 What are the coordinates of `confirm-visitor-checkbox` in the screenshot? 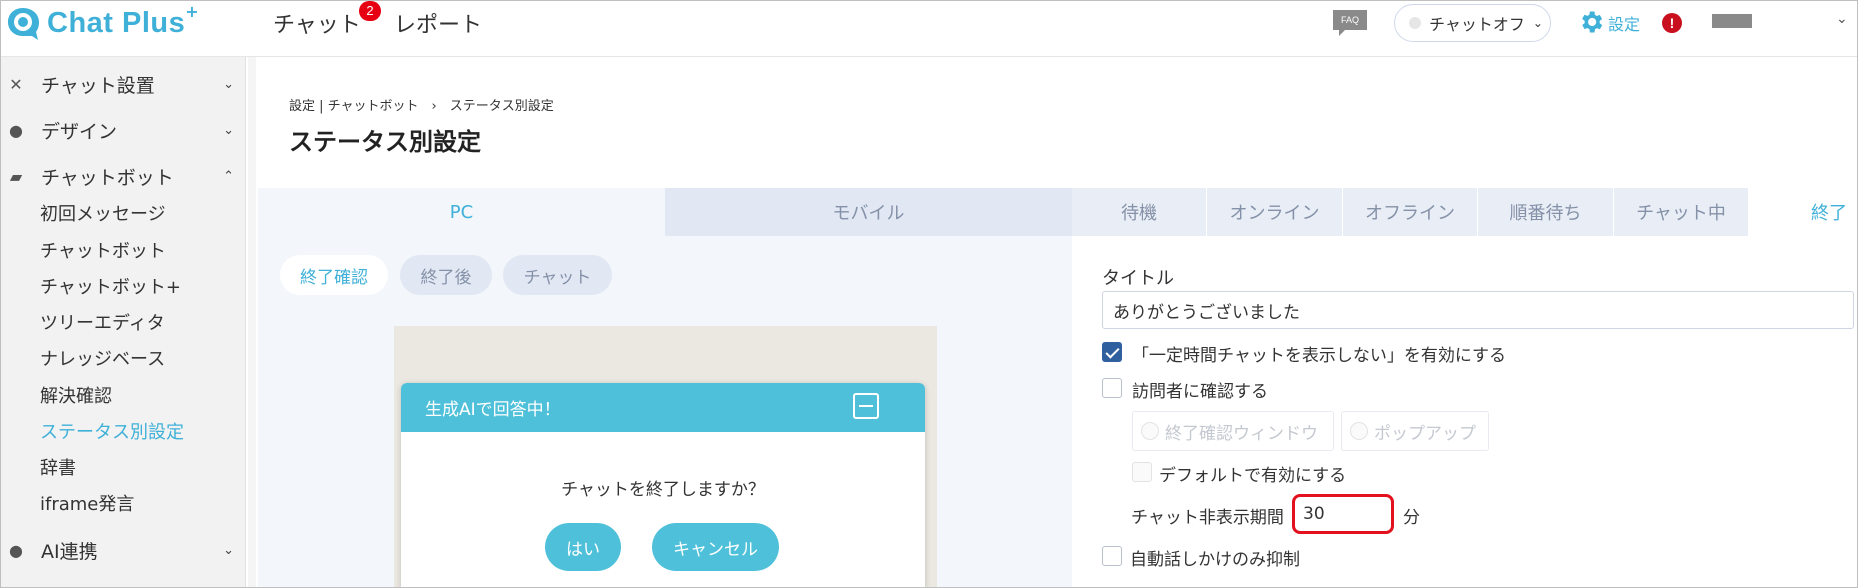 It's located at (1112, 388).